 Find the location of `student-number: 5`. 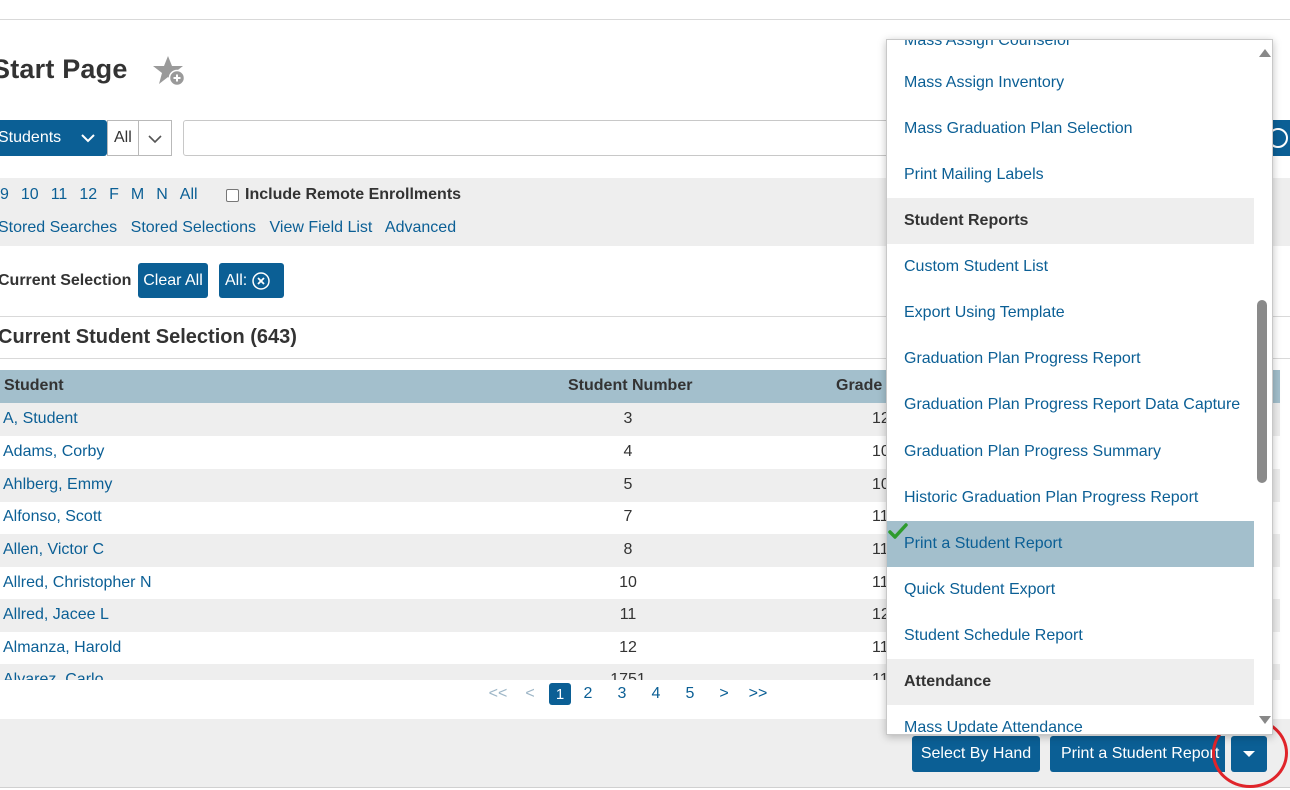

student-number: 5 is located at coordinates (628, 484).